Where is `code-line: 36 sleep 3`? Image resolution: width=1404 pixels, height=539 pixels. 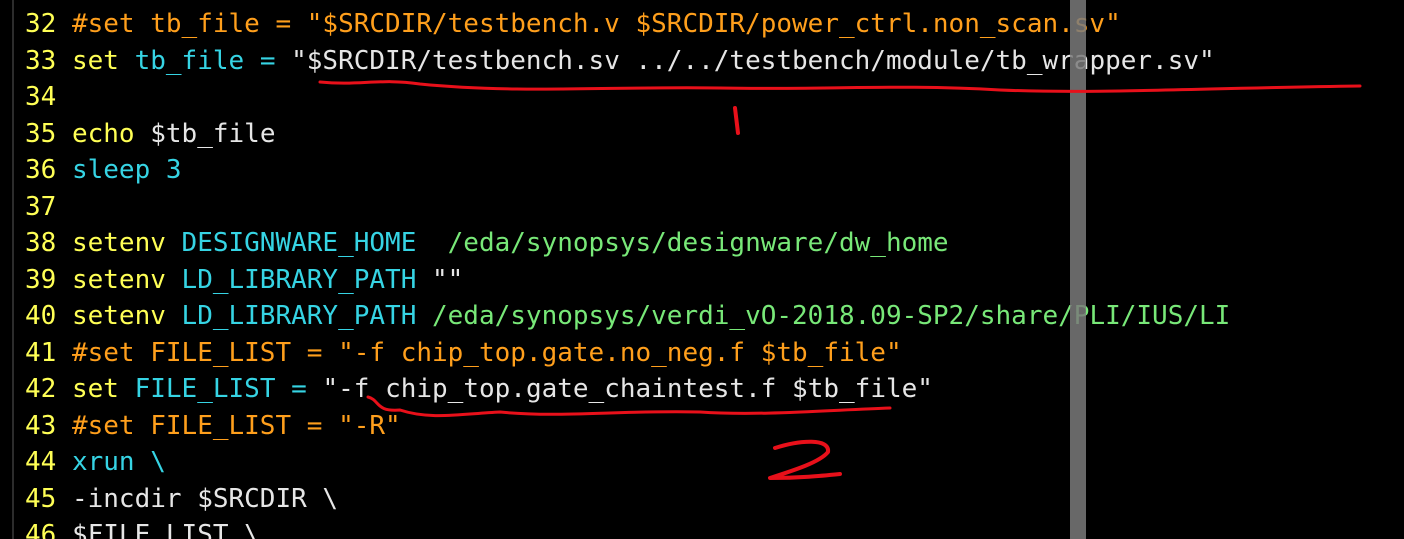 code-line: 36 sleep 3 is located at coordinates (627, 170).